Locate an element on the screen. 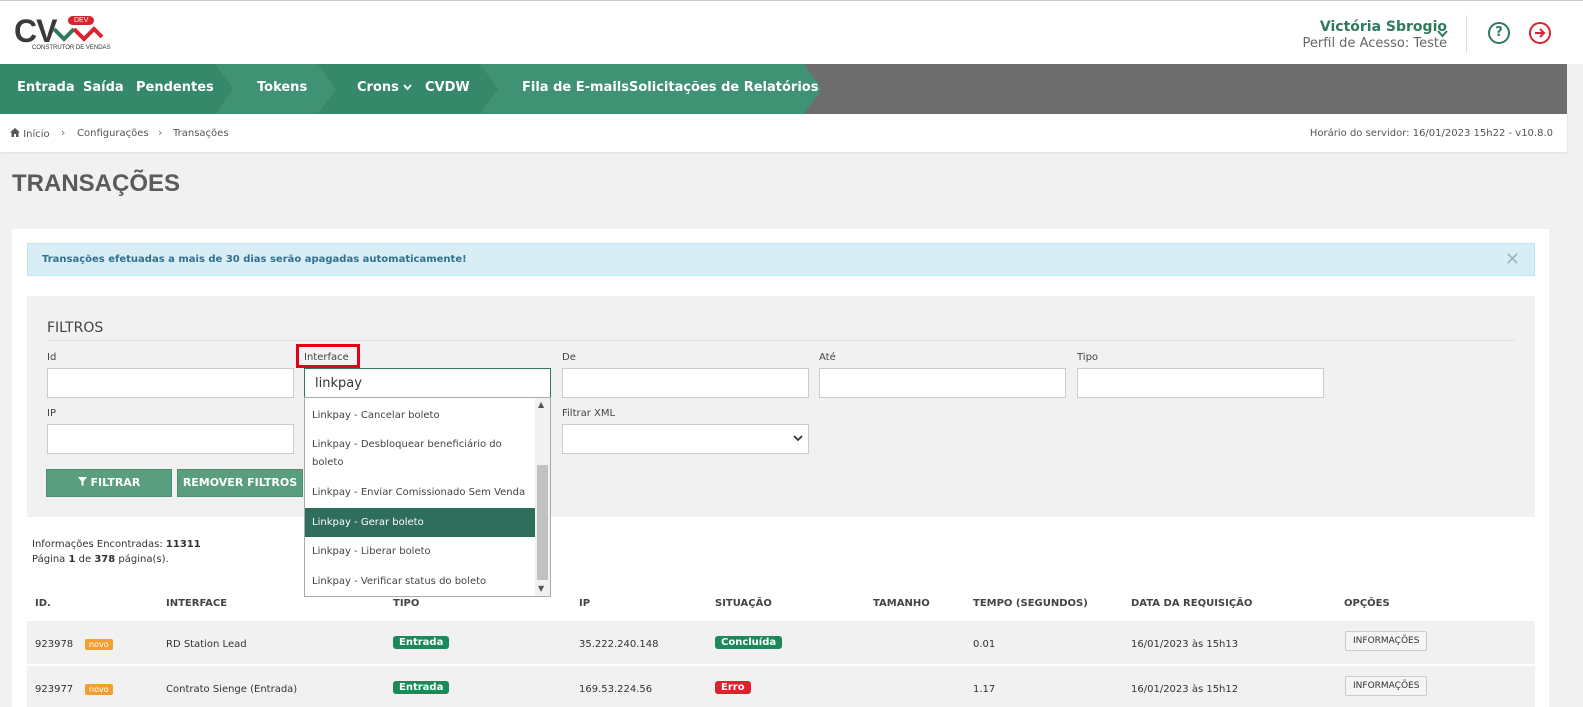 The width and height of the screenshot is (1583, 707). filters-title: FILTROS is located at coordinates (75, 328).